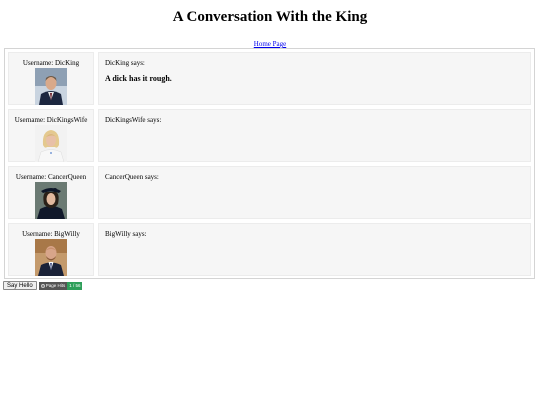 Image resolution: width=540 pixels, height=405 pixels. What do you see at coordinates (126, 234) in the screenshot?
I see `says-label: BigWilly says:` at bounding box center [126, 234].